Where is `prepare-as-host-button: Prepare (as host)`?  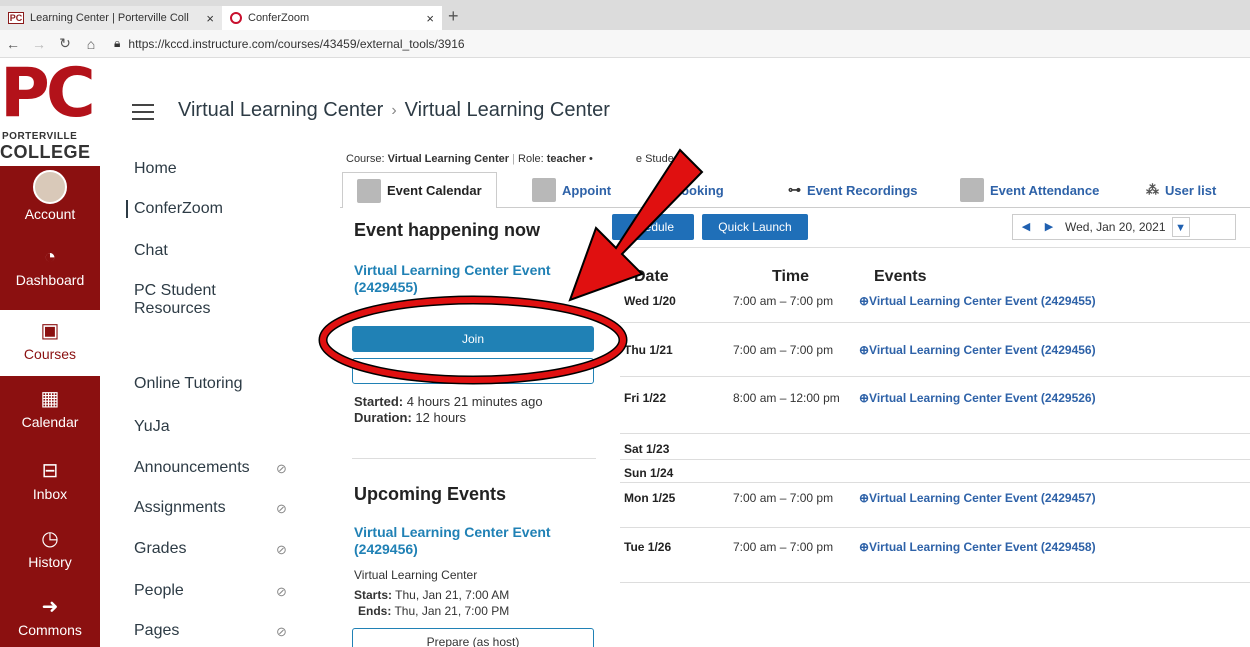
prepare-as-host-button: Prepare (as host) is located at coordinates (473, 637).